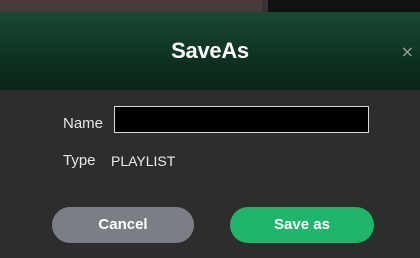 The image size is (420, 258). I want to click on type-value: PLAYLIST, so click(143, 161).